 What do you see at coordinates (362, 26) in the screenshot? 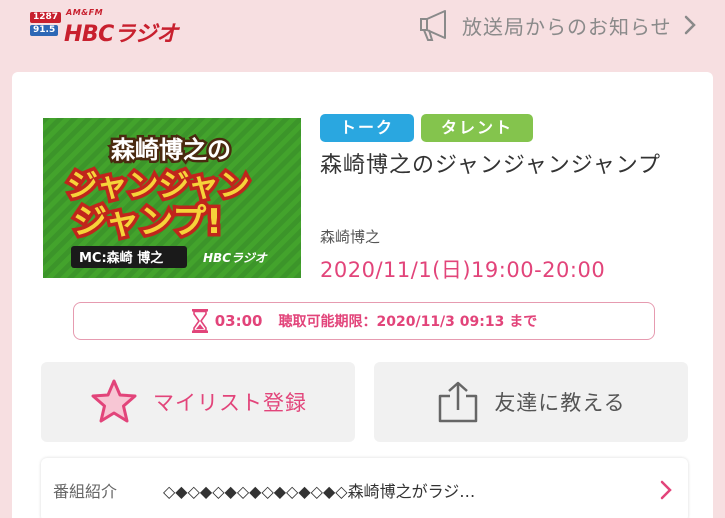
I see `app-header: 1287 91.5 AM&FM HBCラジオ 放送局からのお知らせ` at bounding box center [362, 26].